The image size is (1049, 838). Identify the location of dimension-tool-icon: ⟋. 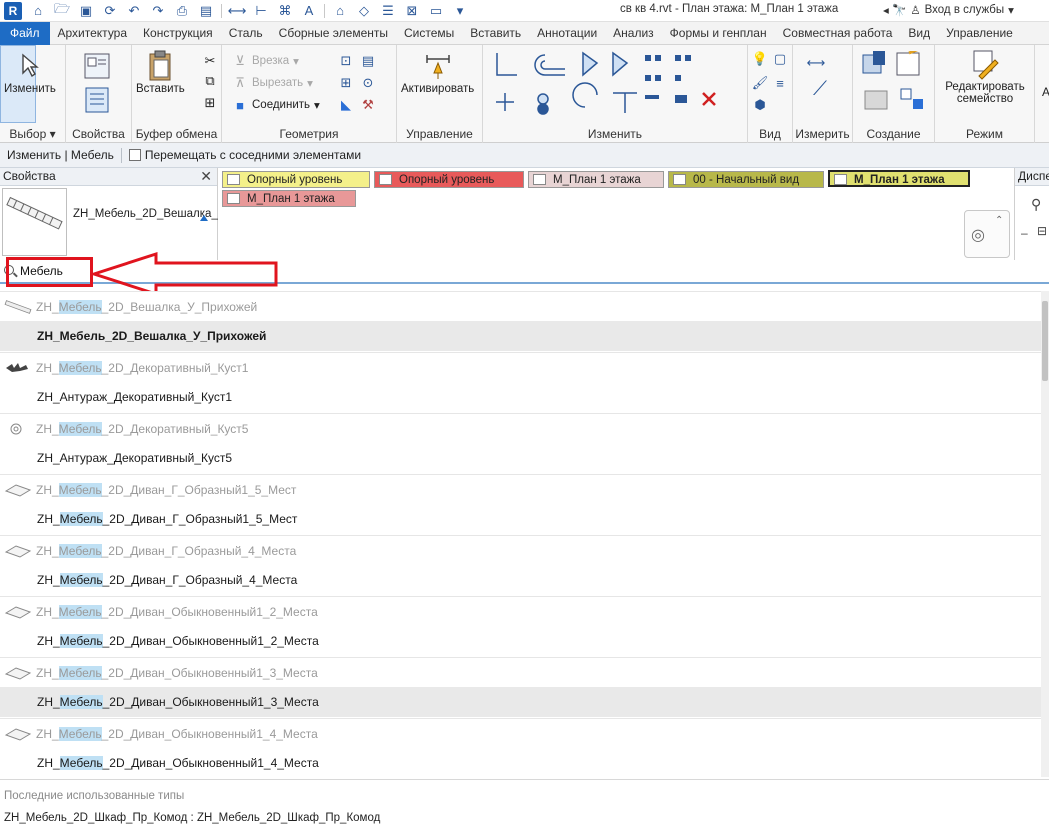
(820, 89).